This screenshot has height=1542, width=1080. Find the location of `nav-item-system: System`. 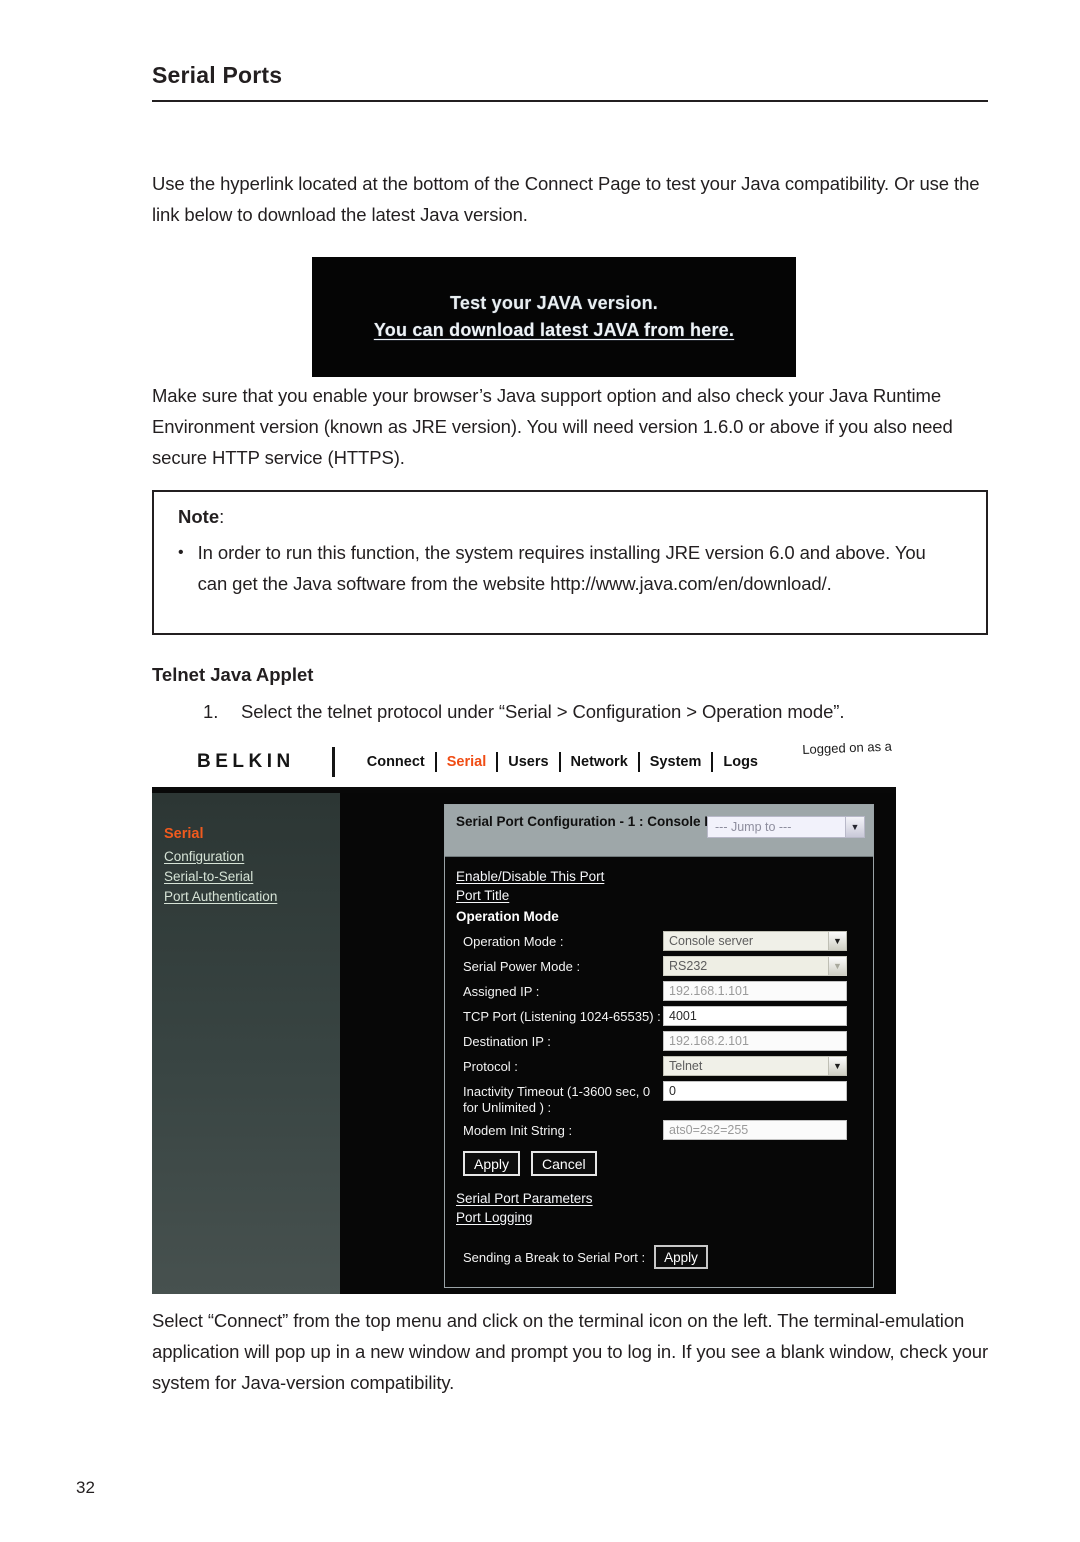

nav-item-system: System is located at coordinates (676, 762).